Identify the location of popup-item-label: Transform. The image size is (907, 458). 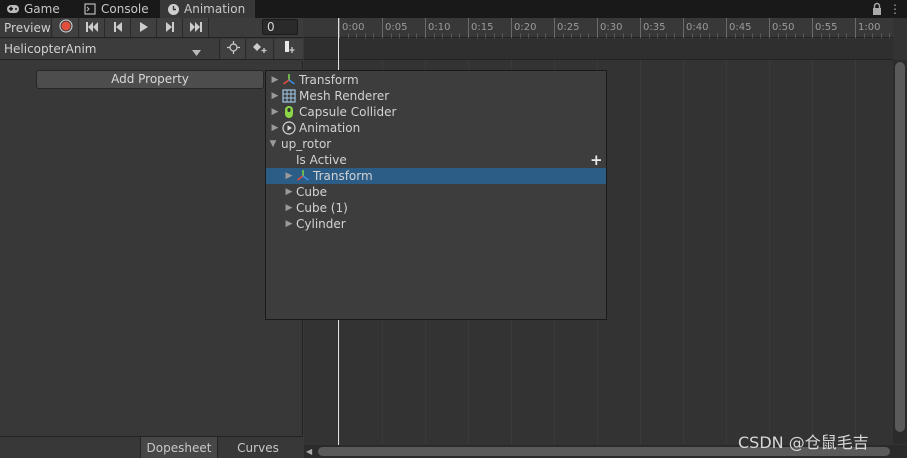
(343, 176).